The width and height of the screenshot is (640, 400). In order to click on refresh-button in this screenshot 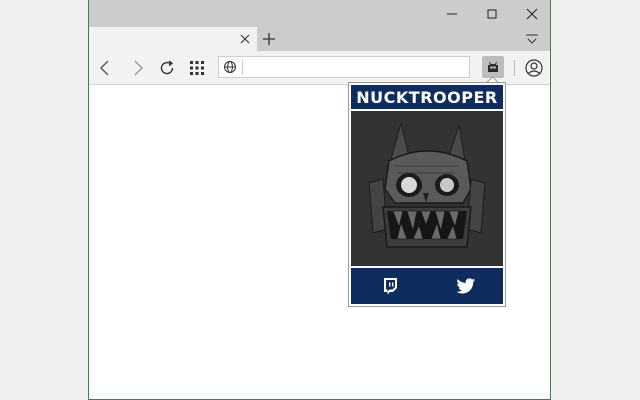, I will do `click(167, 68)`.